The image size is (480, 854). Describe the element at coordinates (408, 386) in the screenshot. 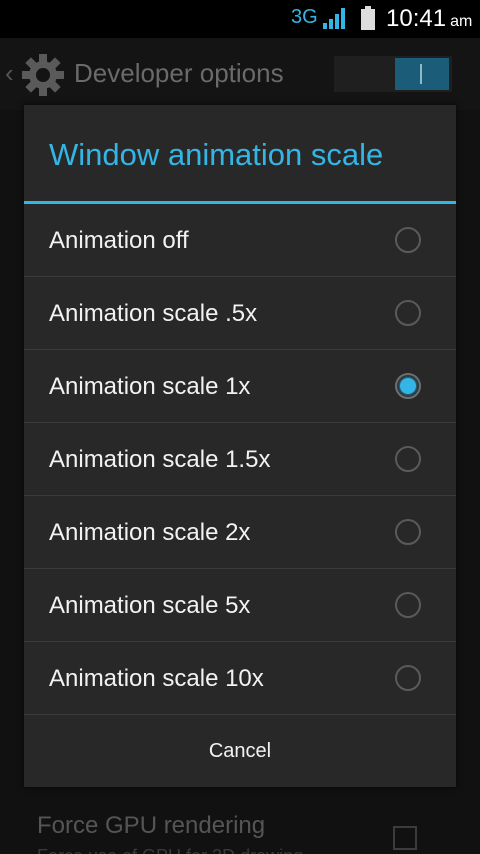

I see `radio-button-selected` at that location.